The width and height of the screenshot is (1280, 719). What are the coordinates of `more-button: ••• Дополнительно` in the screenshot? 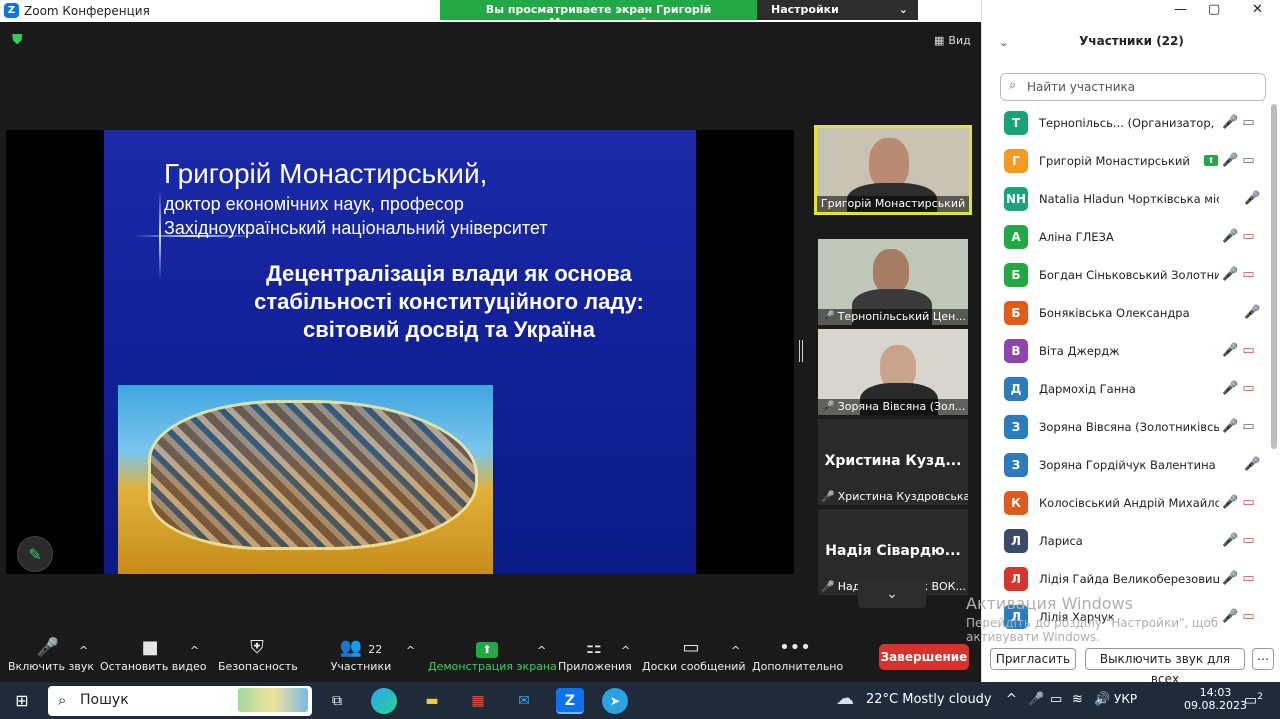 It's located at (798, 654).